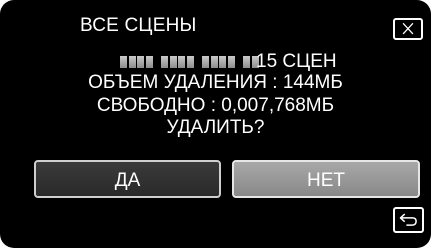  What do you see at coordinates (296, 61) in the screenshot?
I see `scene-count: 15 СЦЕН` at bounding box center [296, 61].